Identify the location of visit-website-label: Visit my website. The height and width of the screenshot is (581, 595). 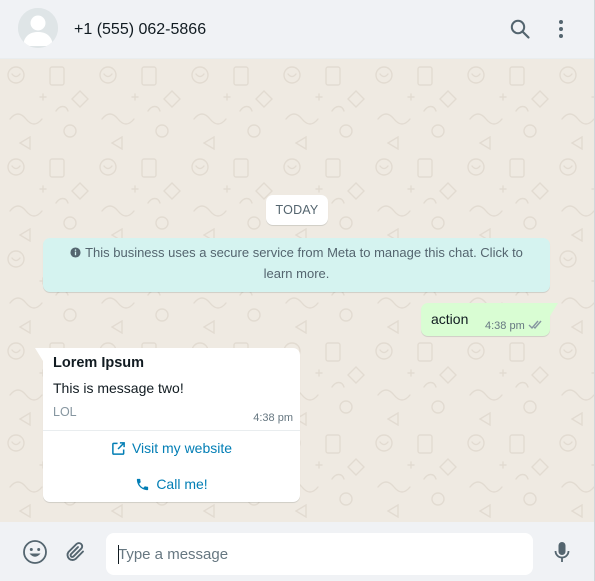
(182, 448).